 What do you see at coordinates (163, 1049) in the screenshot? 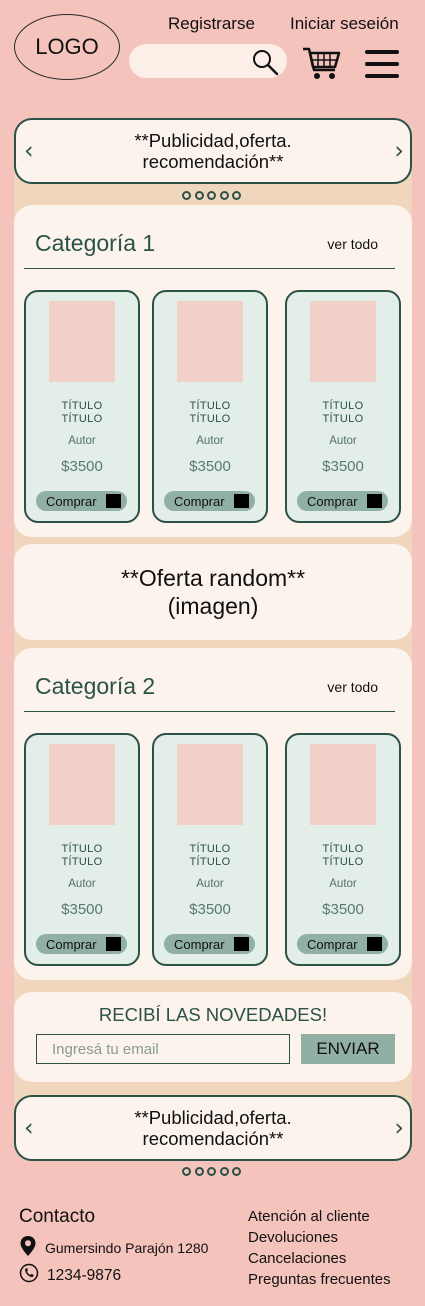
I see `email-field` at bounding box center [163, 1049].